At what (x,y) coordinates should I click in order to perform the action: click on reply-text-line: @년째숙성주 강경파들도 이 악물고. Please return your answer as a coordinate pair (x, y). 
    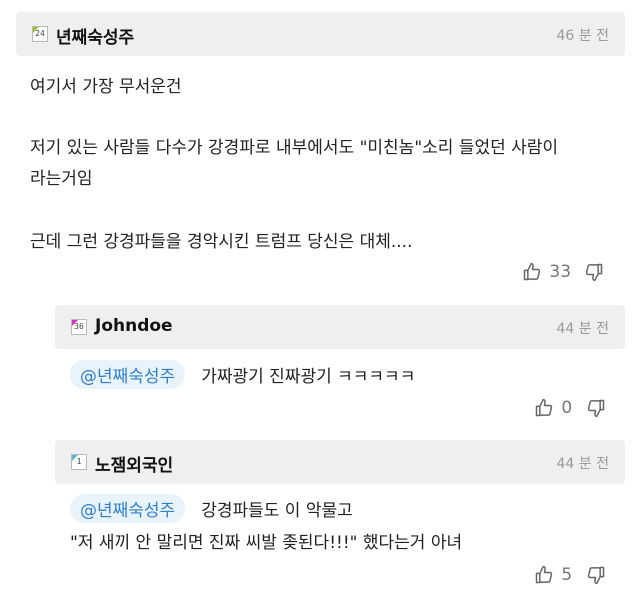
    Looking at the image, I should click on (211, 508).